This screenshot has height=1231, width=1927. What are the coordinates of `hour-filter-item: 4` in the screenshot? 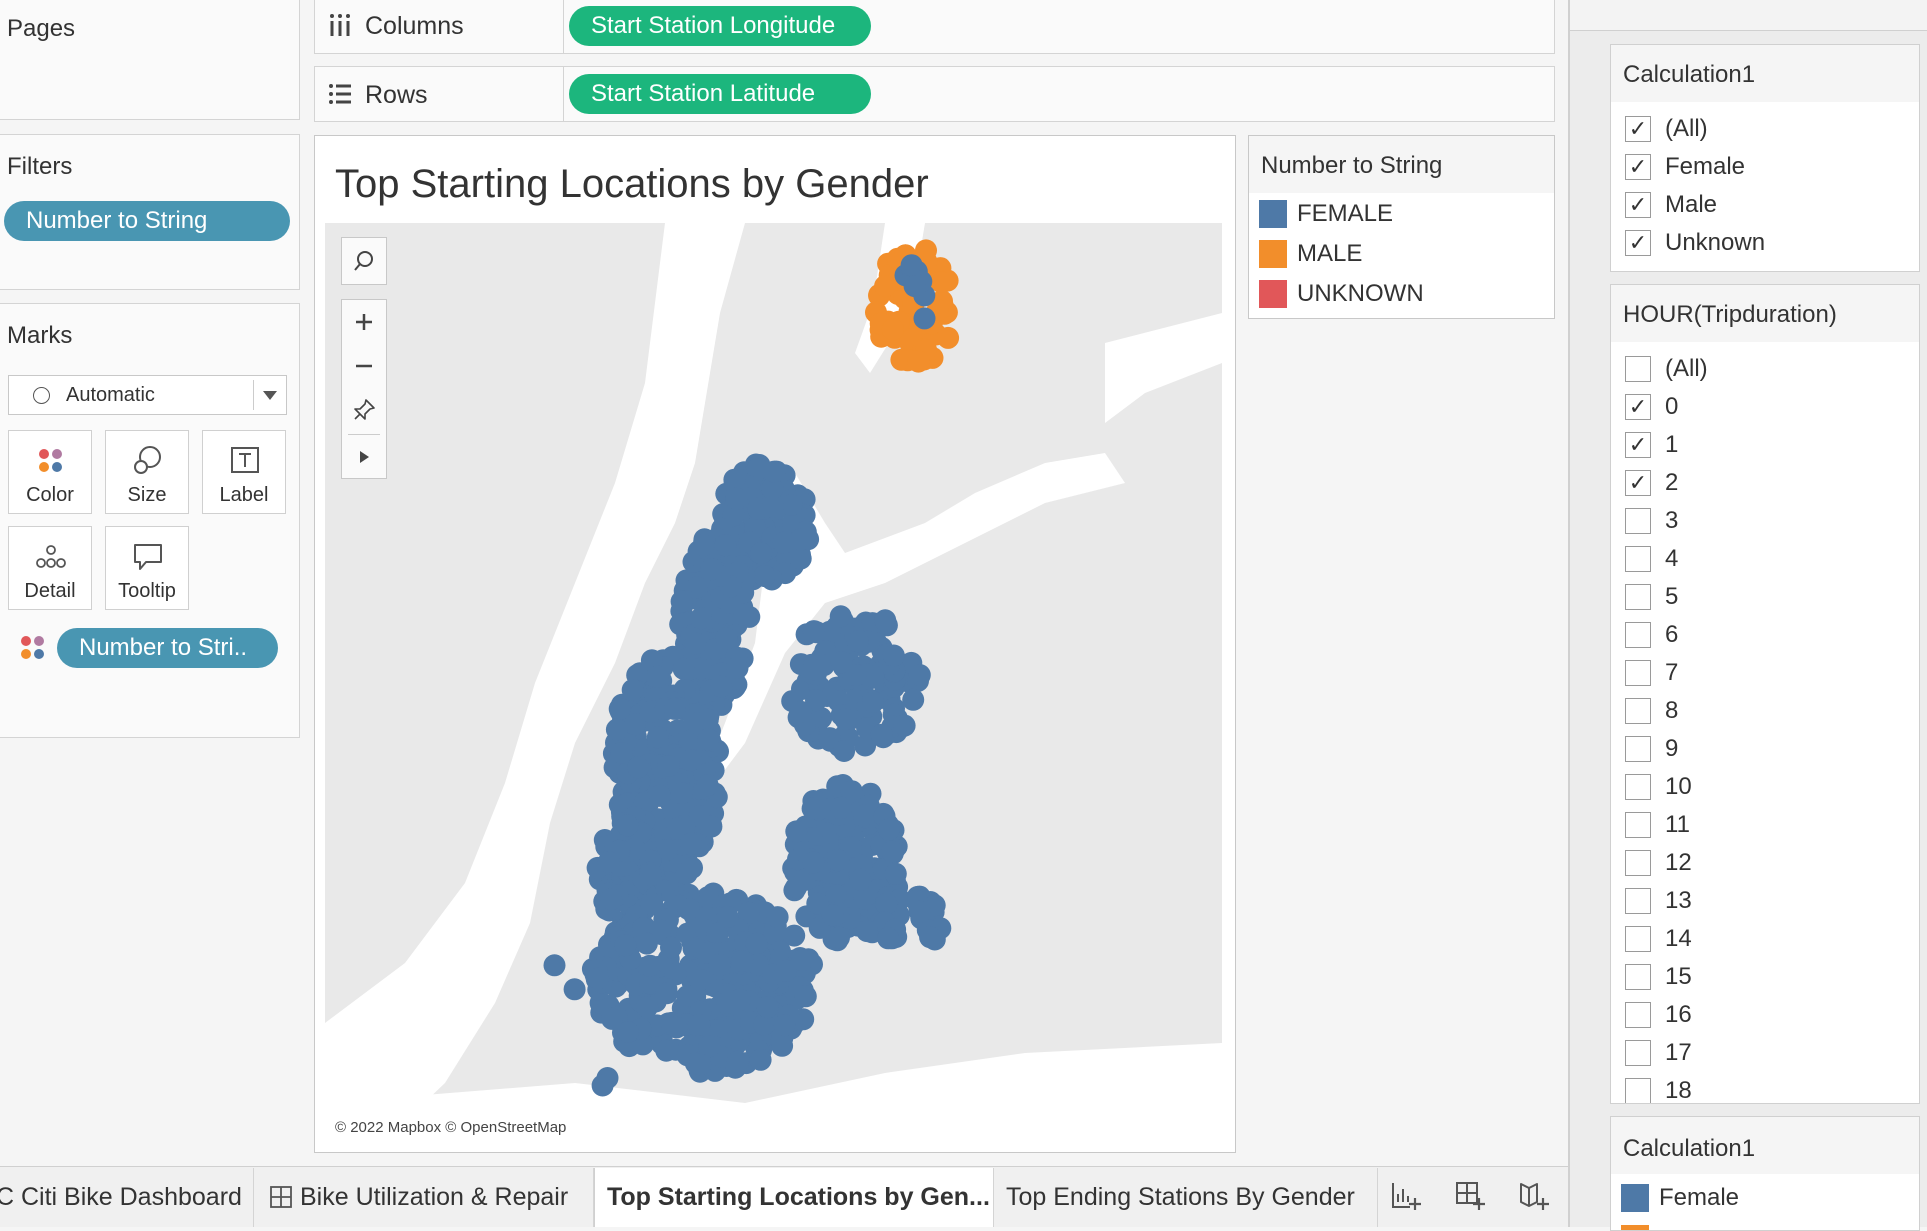 It's located at (1651, 559).